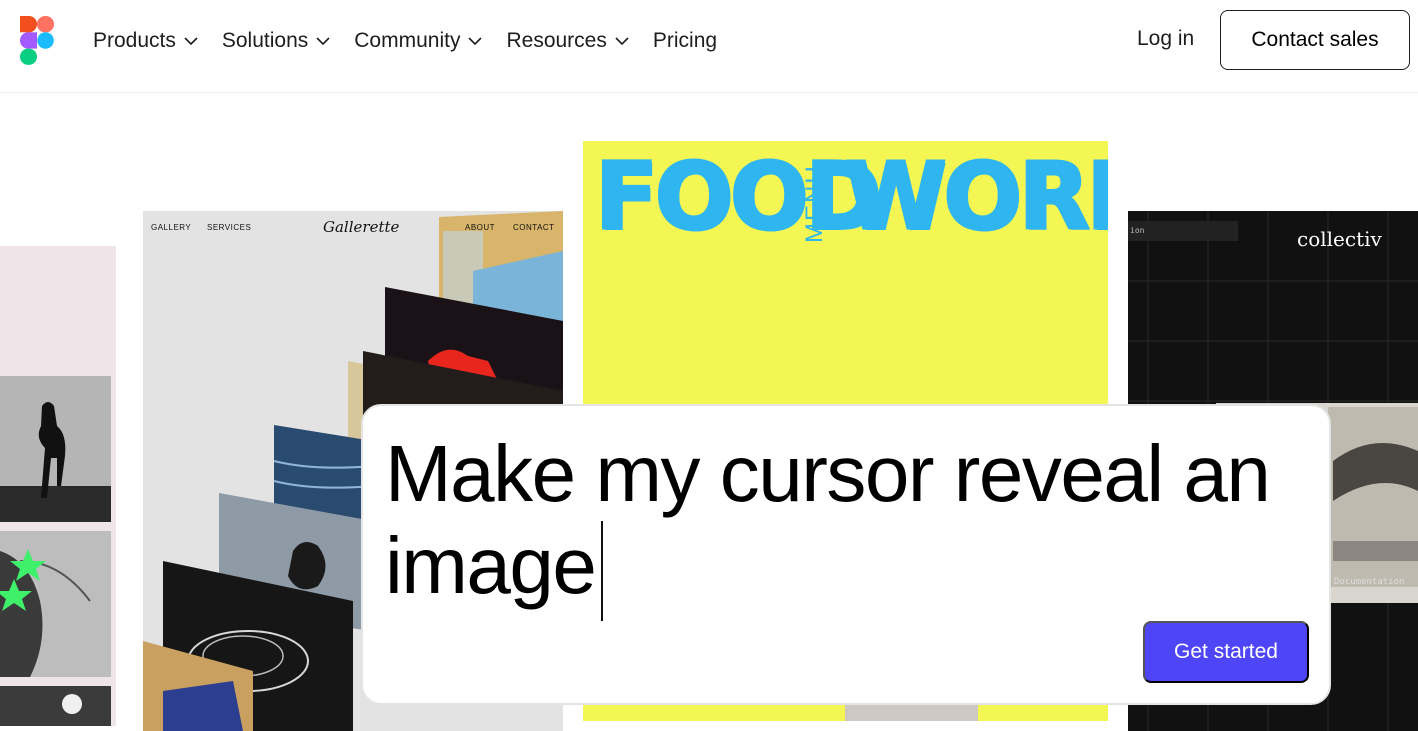 The height and width of the screenshot is (731, 1418). What do you see at coordinates (602, 571) in the screenshot?
I see `text-caret` at bounding box center [602, 571].